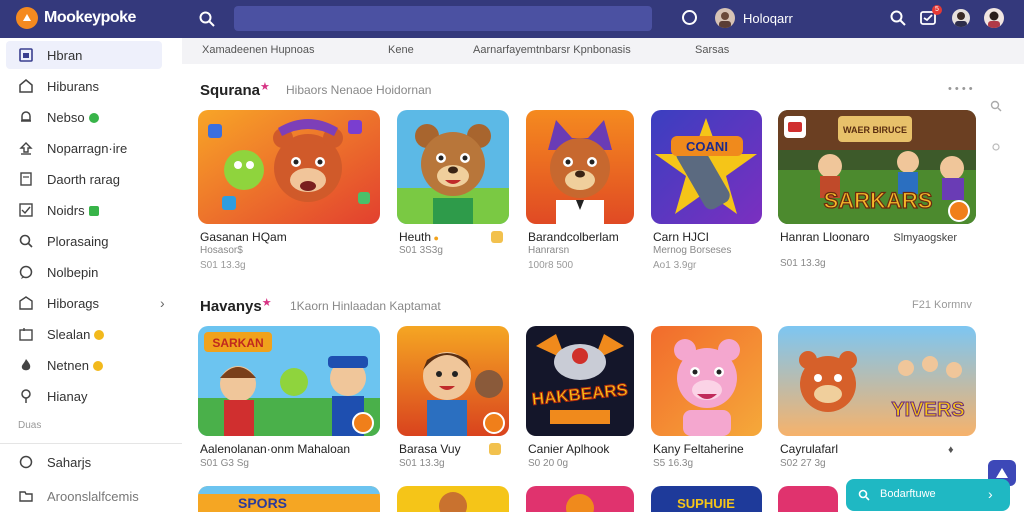 This screenshot has width=1024, height=512. What do you see at coordinates (65, 55) in the screenshot?
I see `sidebar-item-label: Hbran` at bounding box center [65, 55].